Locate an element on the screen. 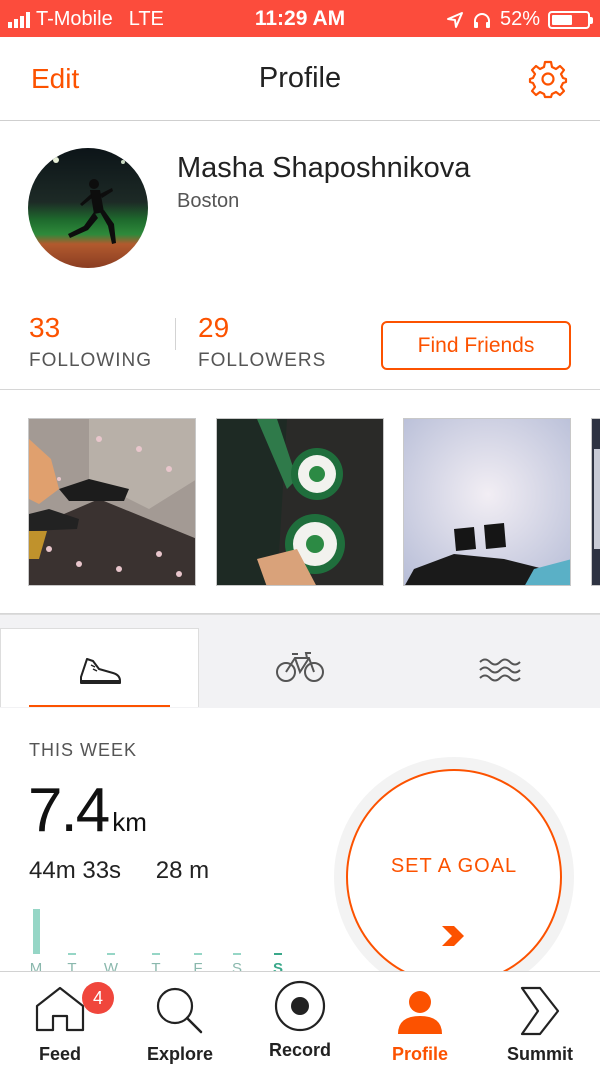 This screenshot has height=1066, width=600. tab-summit: Summit is located at coordinates (540, 1019).